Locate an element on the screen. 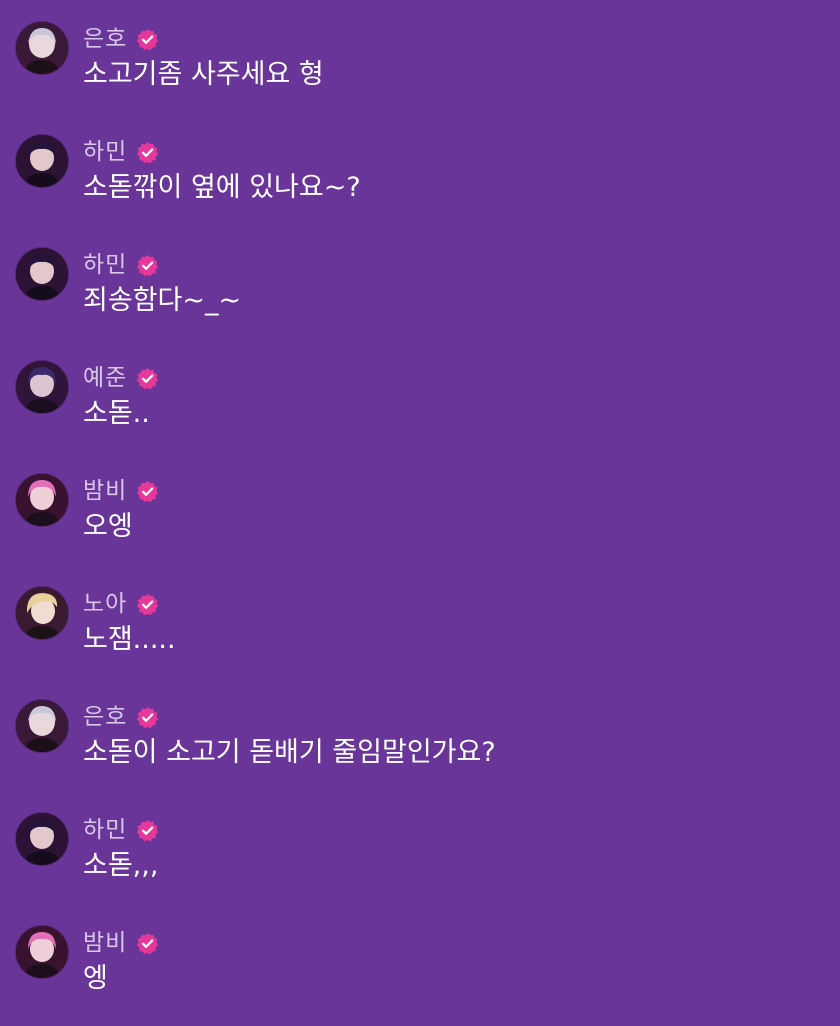  message-text: 죄송함다~_~ is located at coordinates (162, 300).